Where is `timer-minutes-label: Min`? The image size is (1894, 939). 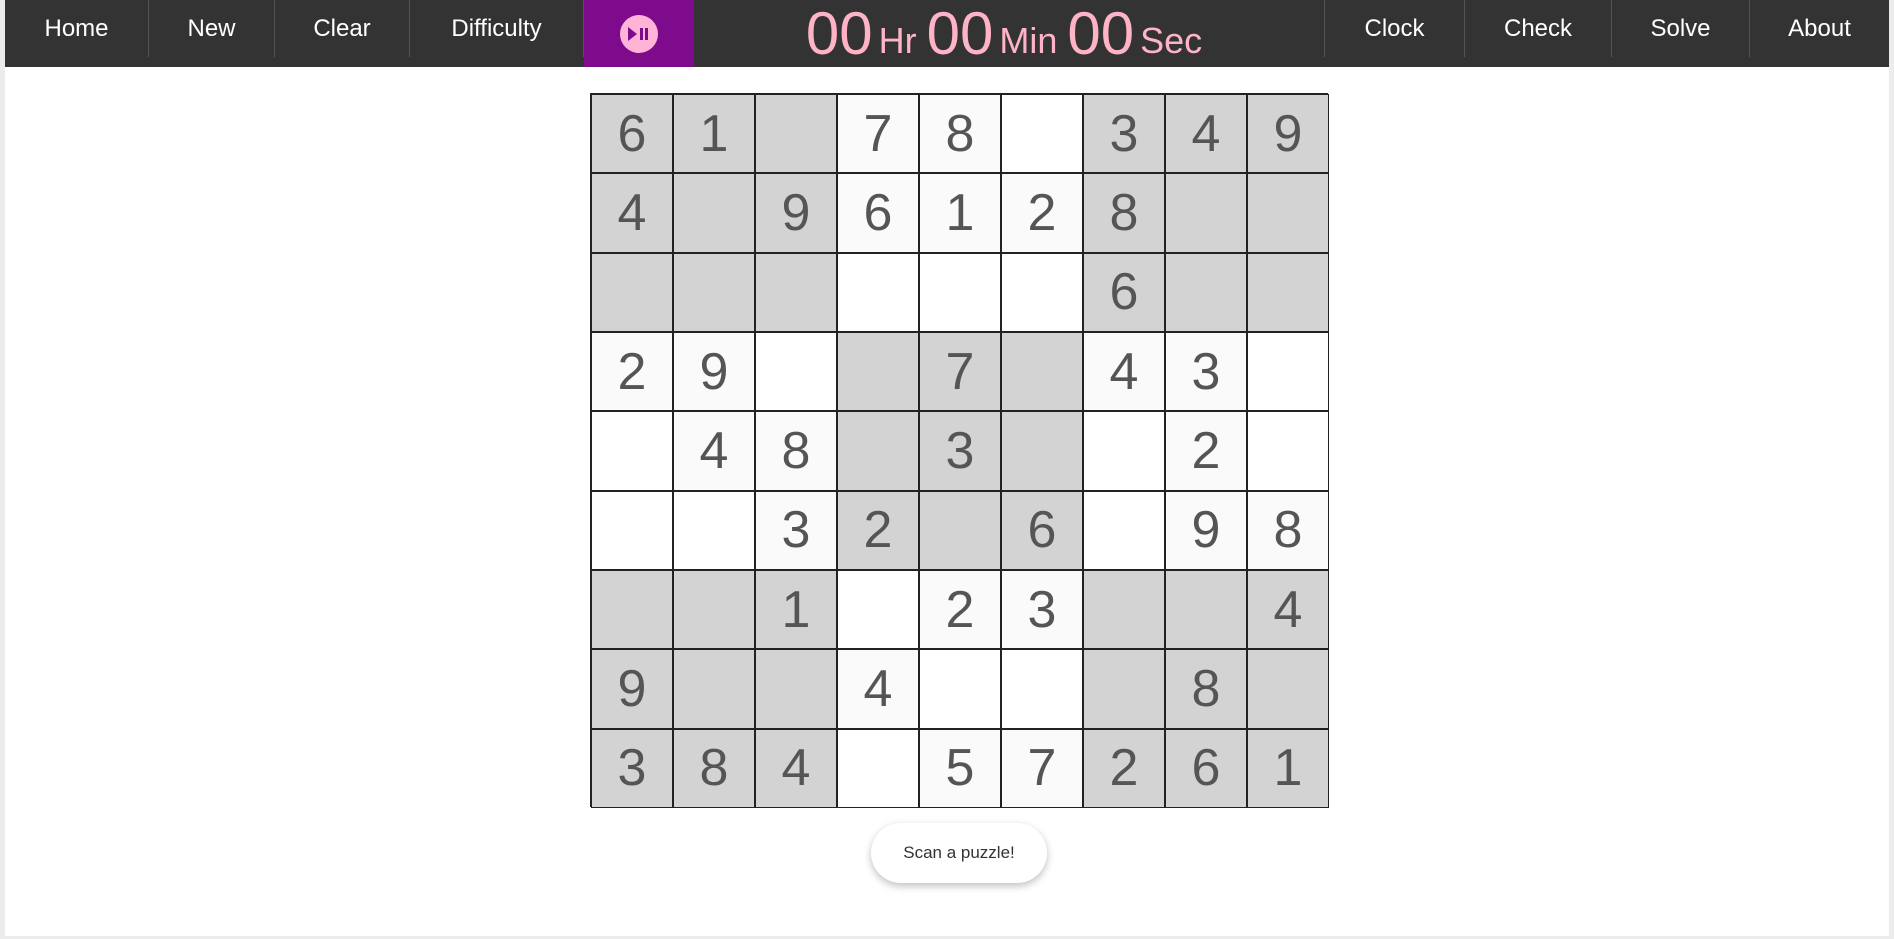 timer-minutes-label: Min is located at coordinates (1028, 40).